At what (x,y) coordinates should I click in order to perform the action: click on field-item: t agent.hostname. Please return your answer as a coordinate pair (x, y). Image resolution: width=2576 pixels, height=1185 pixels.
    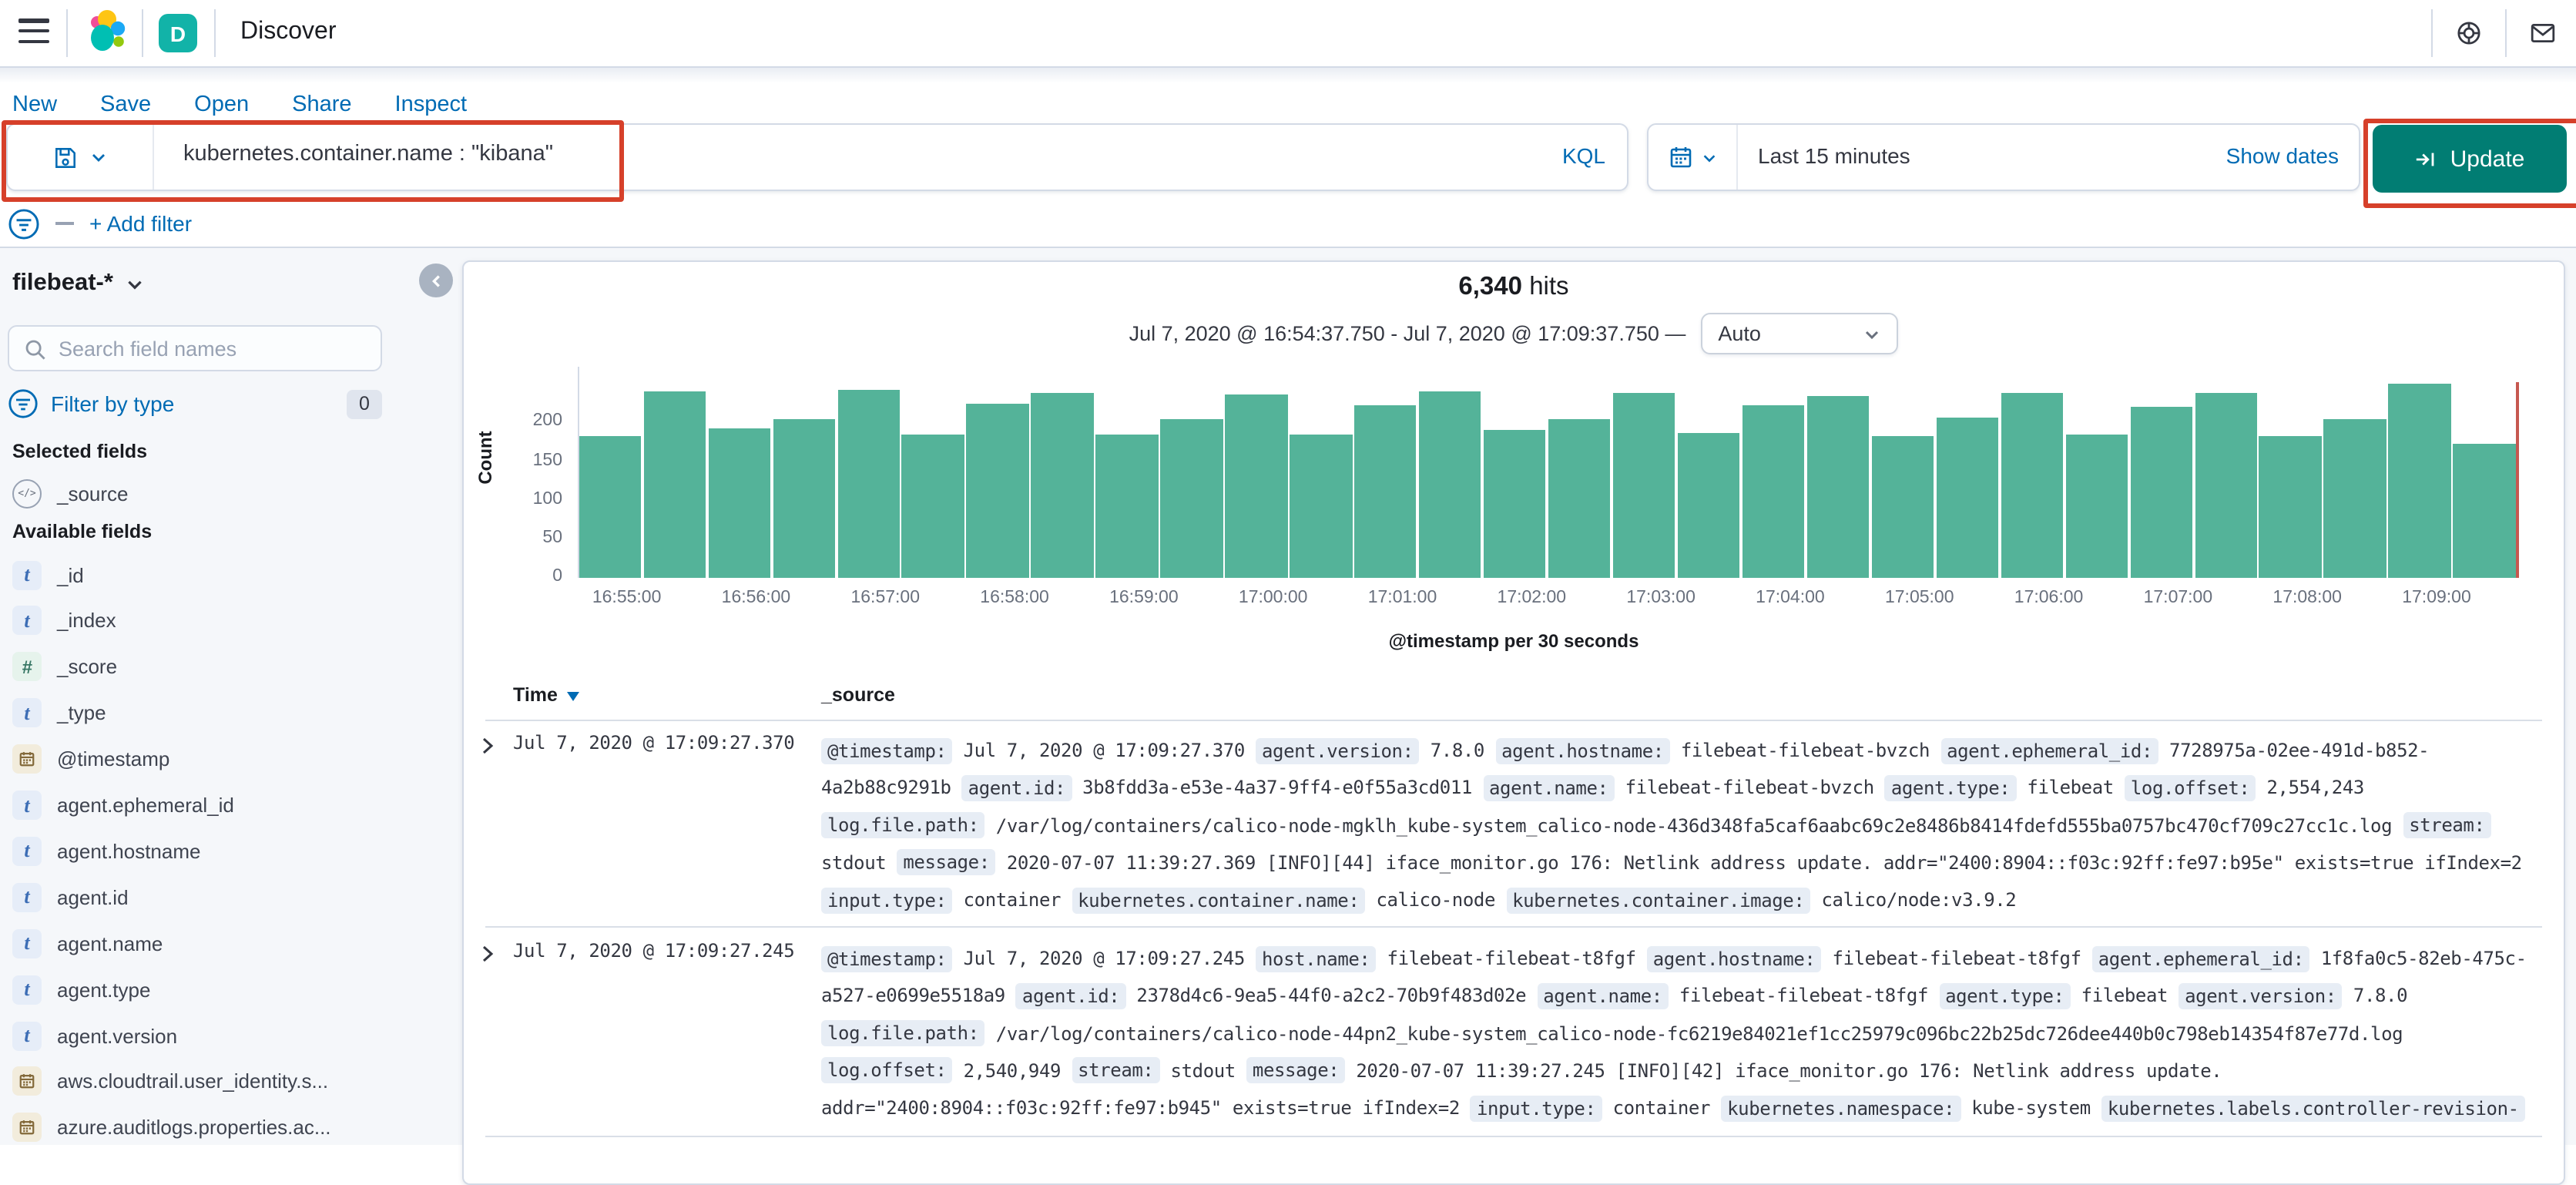
    Looking at the image, I should click on (220, 851).